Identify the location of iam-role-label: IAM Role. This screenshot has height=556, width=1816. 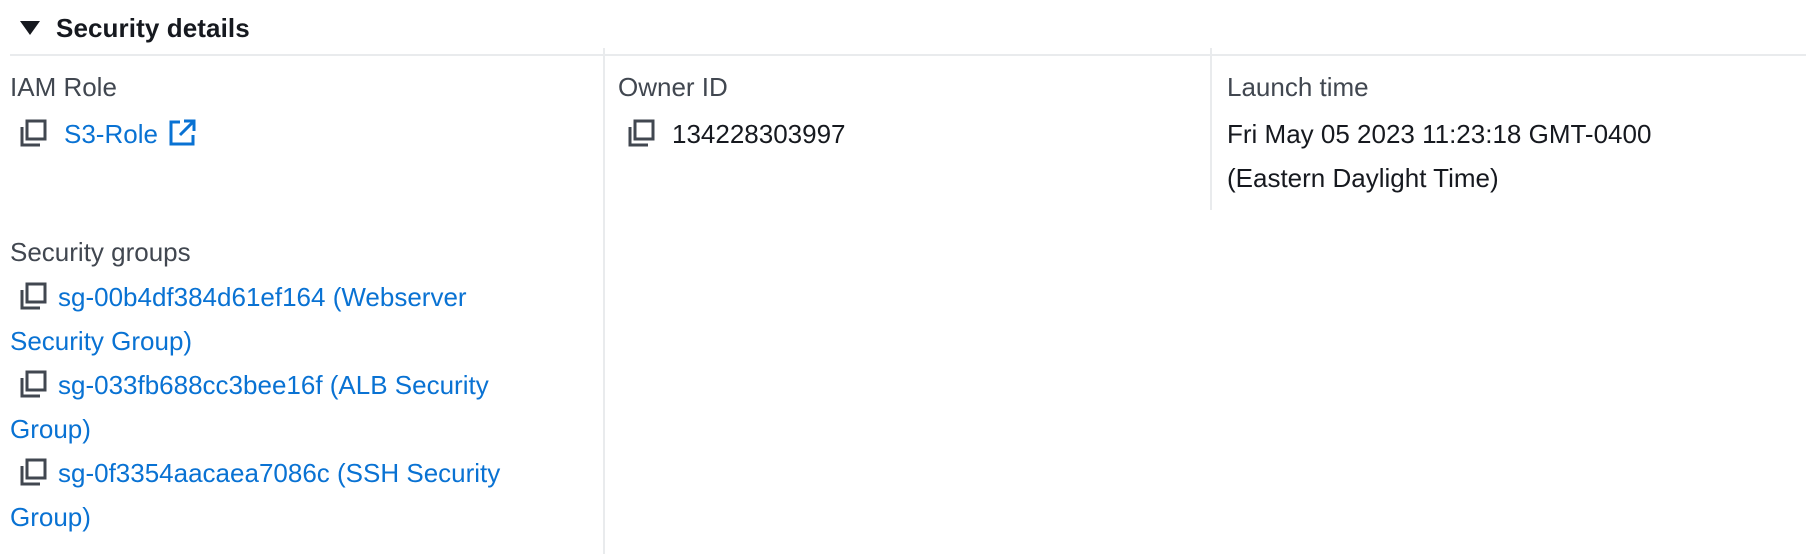
(63, 87).